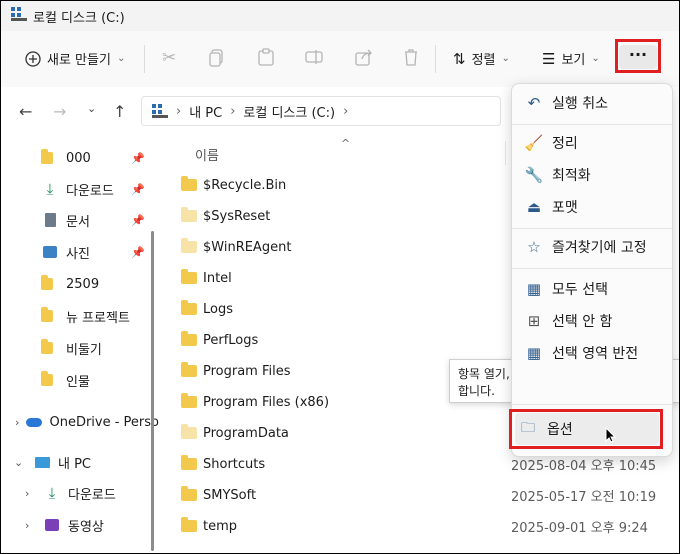 This screenshot has width=680, height=554. What do you see at coordinates (52, 493) in the screenshot?
I see `download-icon: ⤓` at bounding box center [52, 493].